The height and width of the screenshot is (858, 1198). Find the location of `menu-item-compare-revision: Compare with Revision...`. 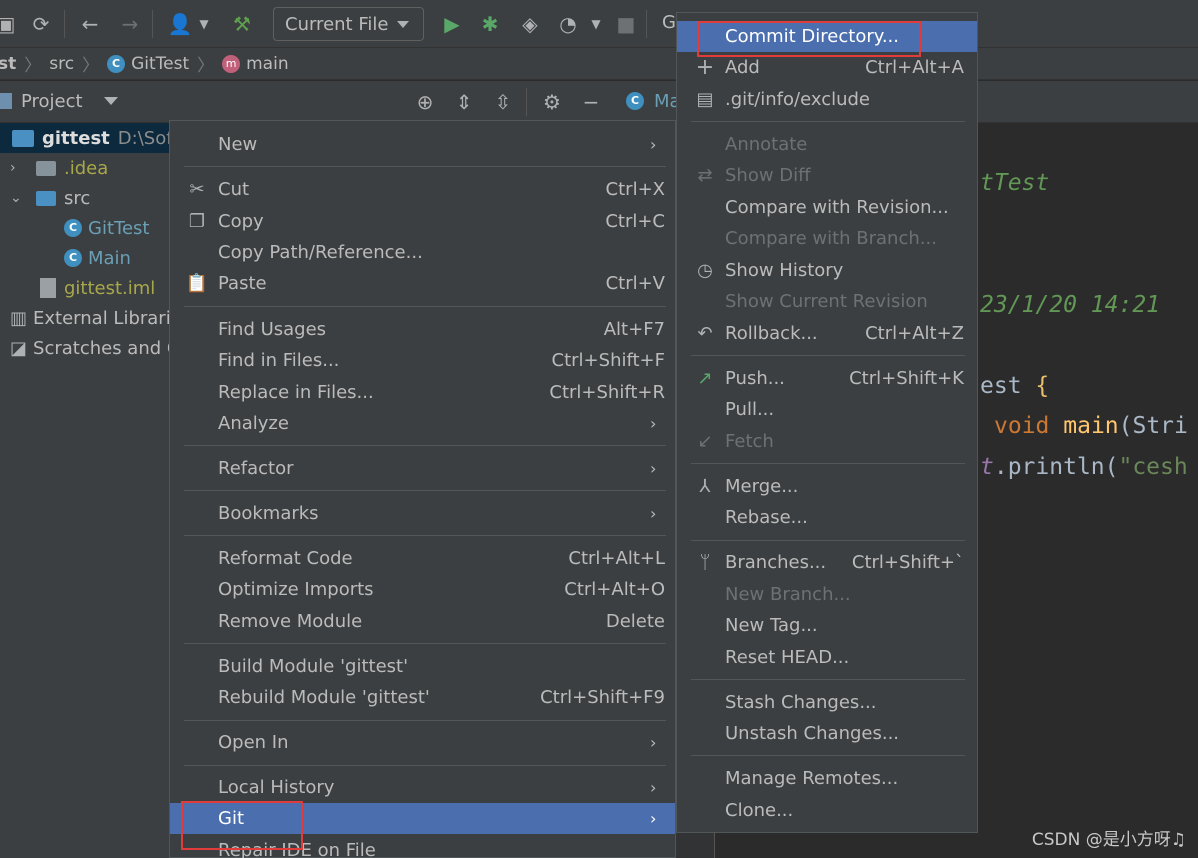

menu-item-compare-revision: Compare with Revision... is located at coordinates (827, 207).